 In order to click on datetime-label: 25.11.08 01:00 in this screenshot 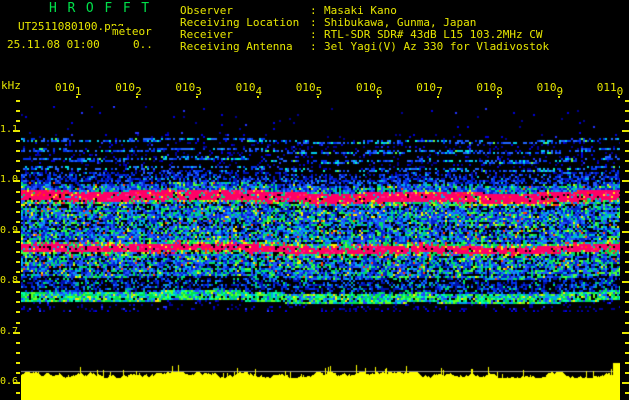, I will do `click(53, 44)`.